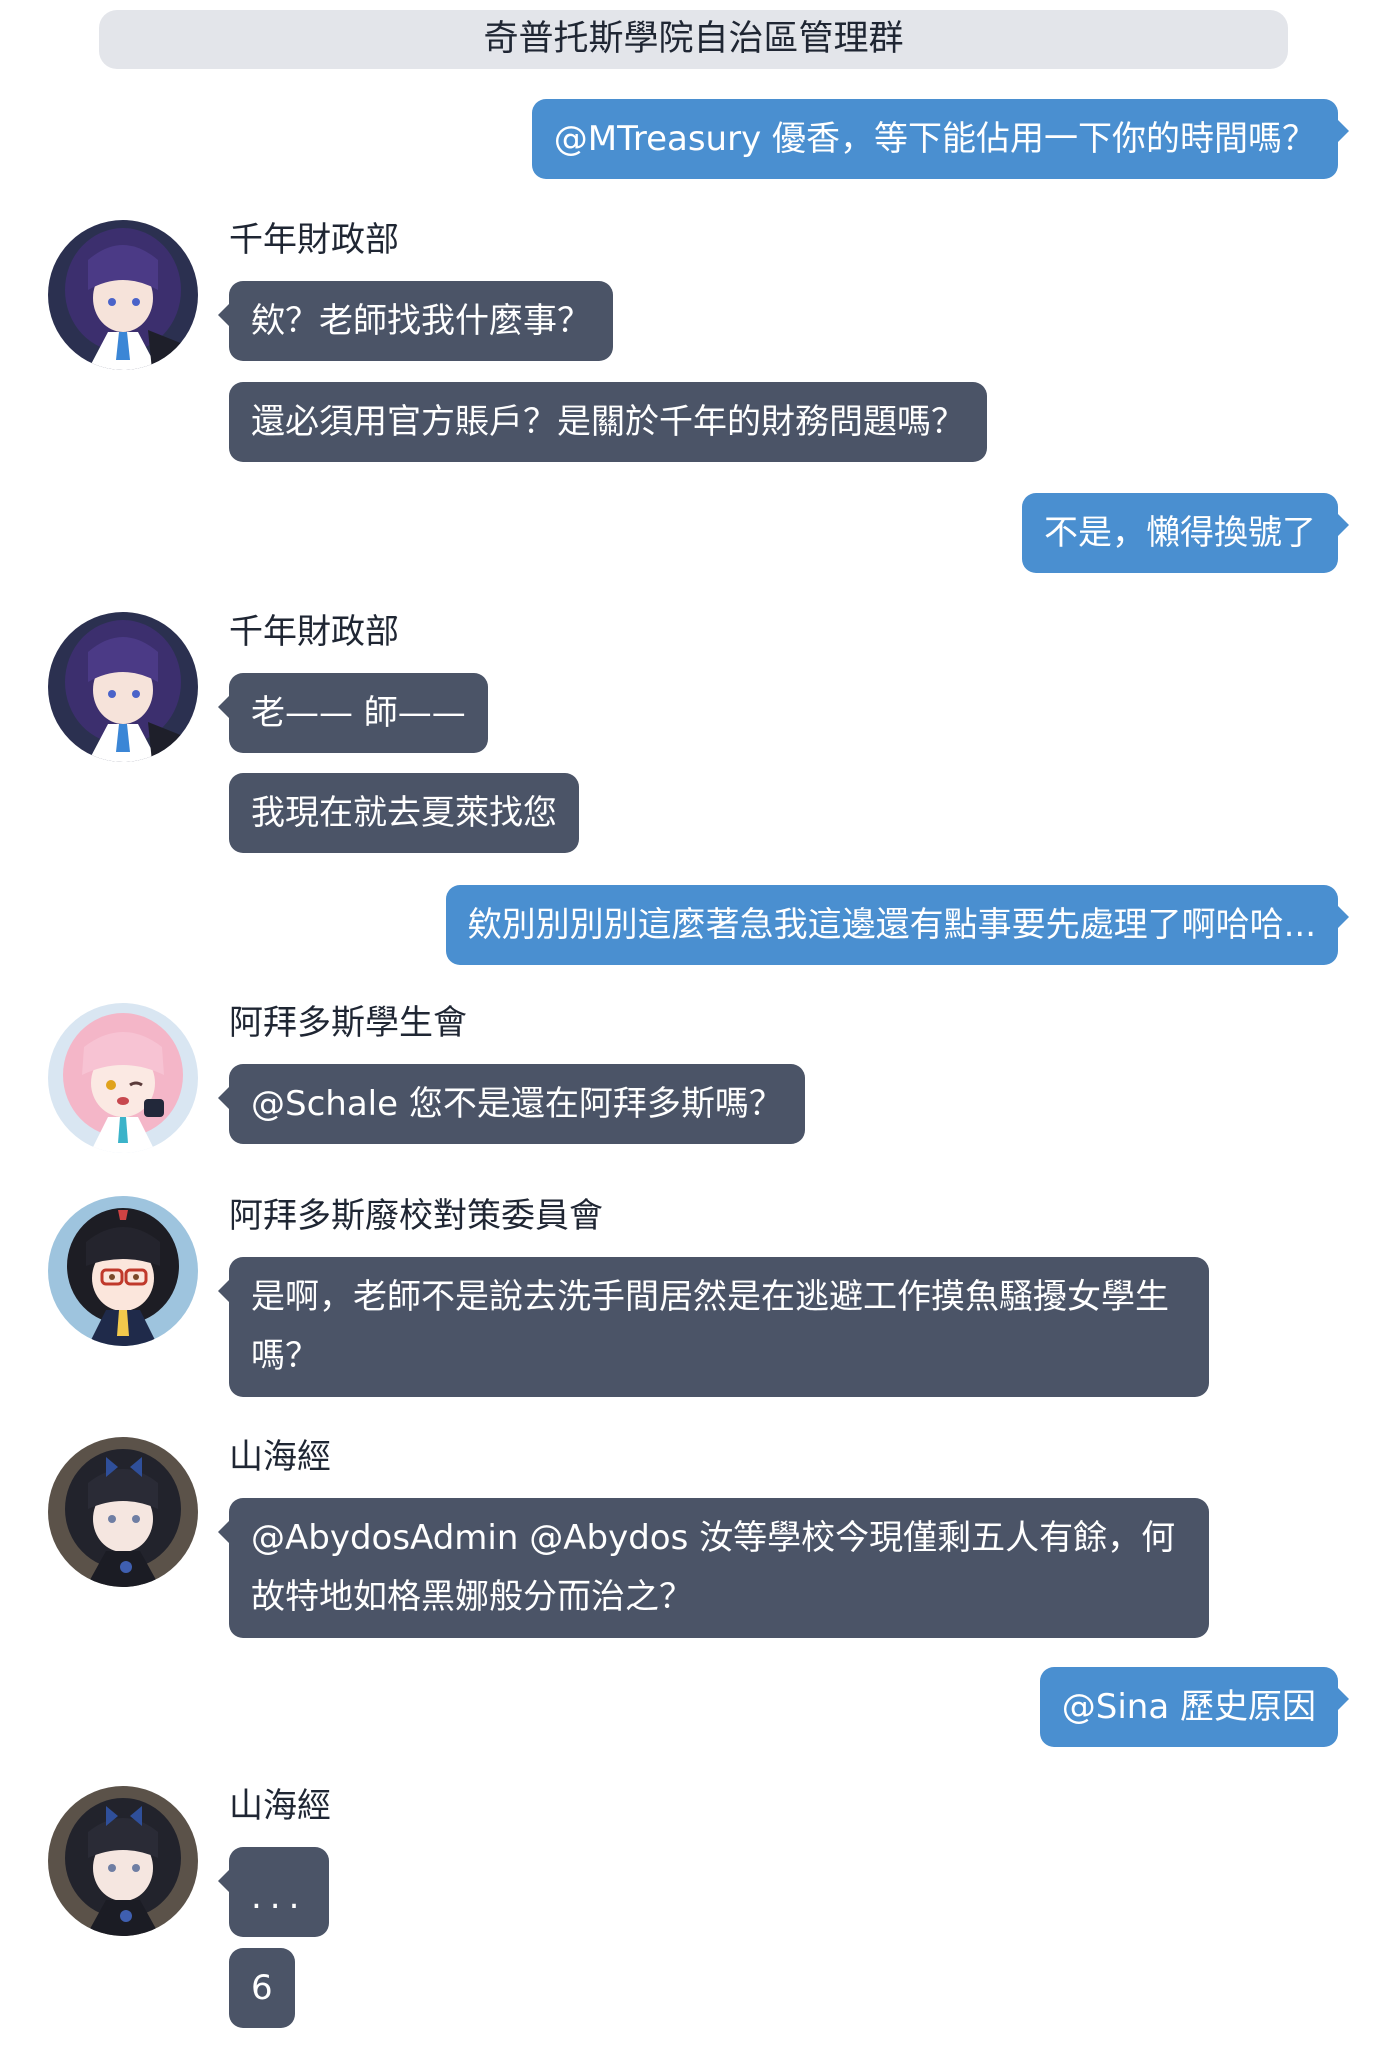 The height and width of the screenshot is (2052, 1394). I want to click on incoming-bubble: 我現在就去夏萊找您, so click(404, 813).